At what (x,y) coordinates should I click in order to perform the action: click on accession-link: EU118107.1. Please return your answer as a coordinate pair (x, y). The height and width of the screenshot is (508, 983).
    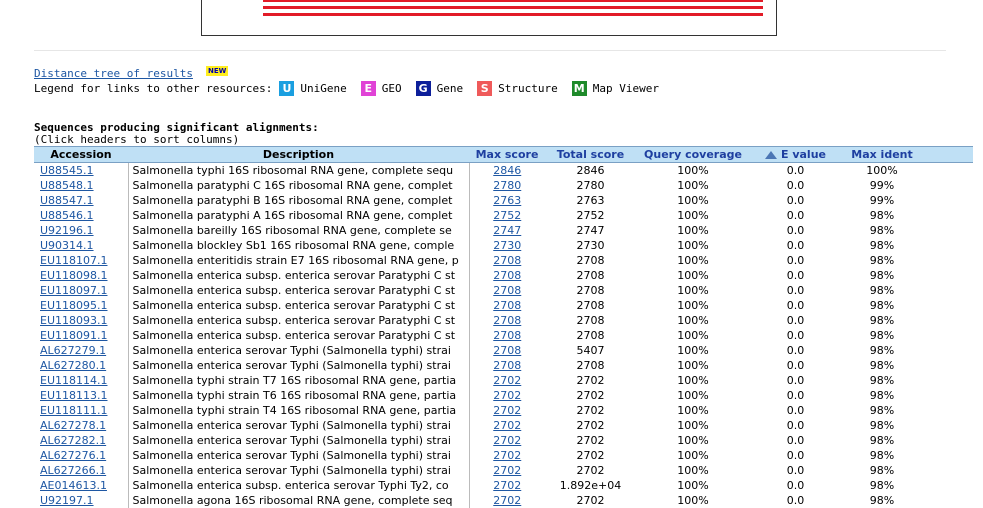
    Looking at the image, I should click on (74, 260).